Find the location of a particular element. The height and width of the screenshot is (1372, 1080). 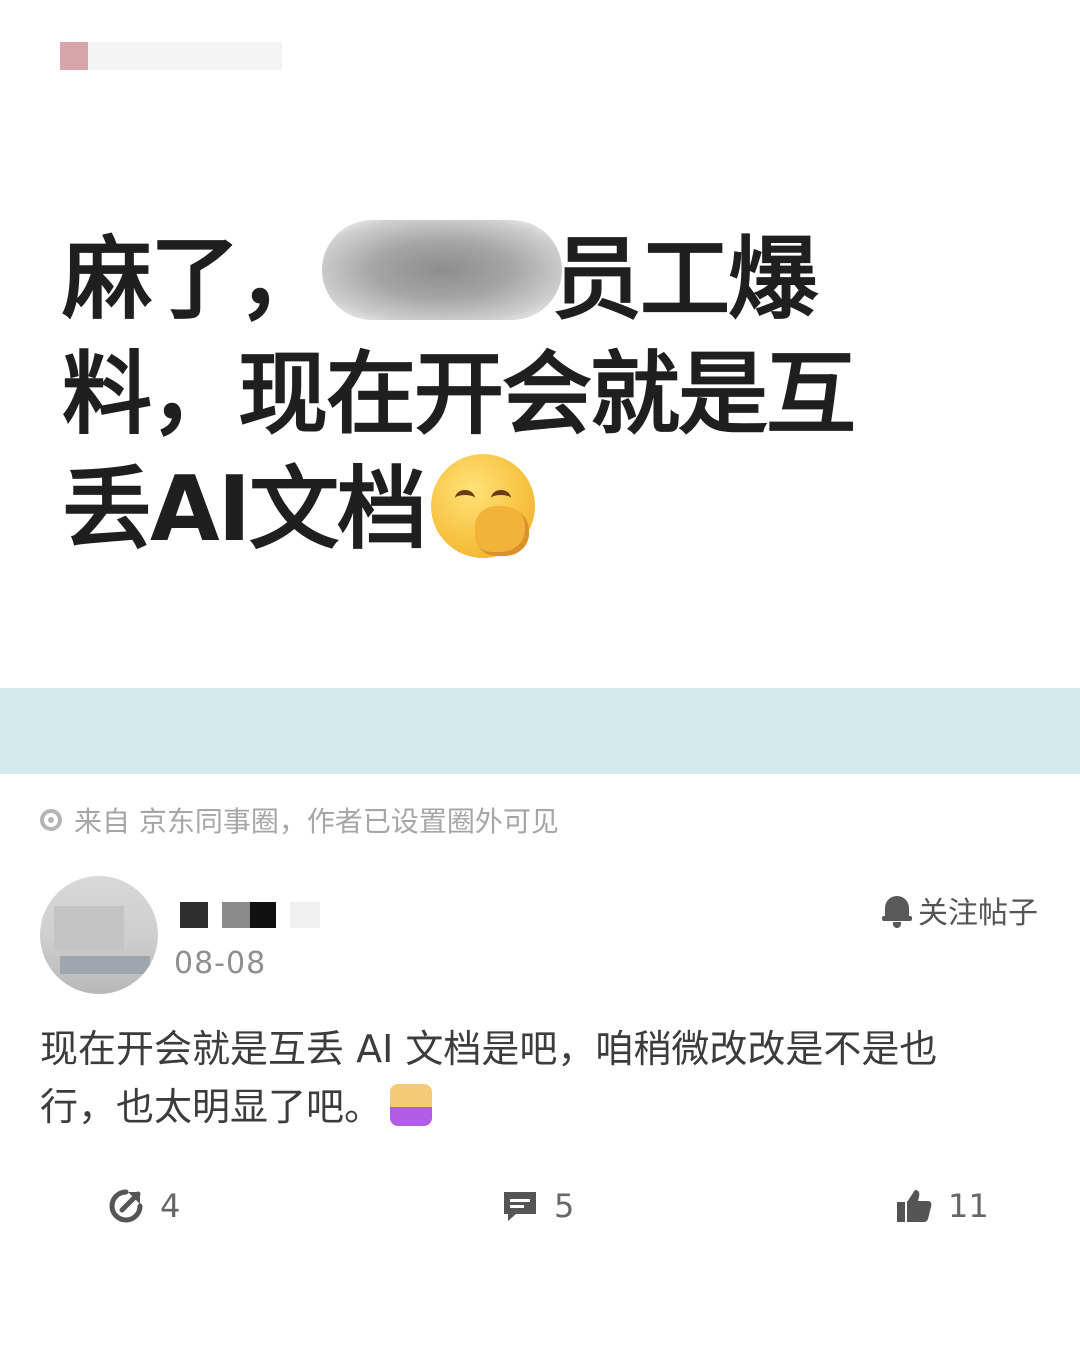

like-count: 11 is located at coordinates (968, 1206).